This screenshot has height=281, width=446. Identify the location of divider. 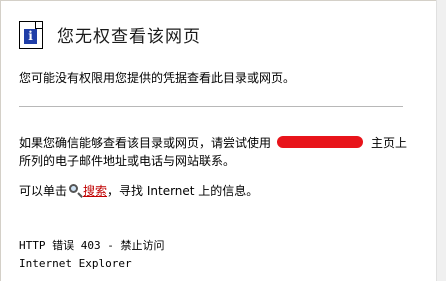
(211, 106).